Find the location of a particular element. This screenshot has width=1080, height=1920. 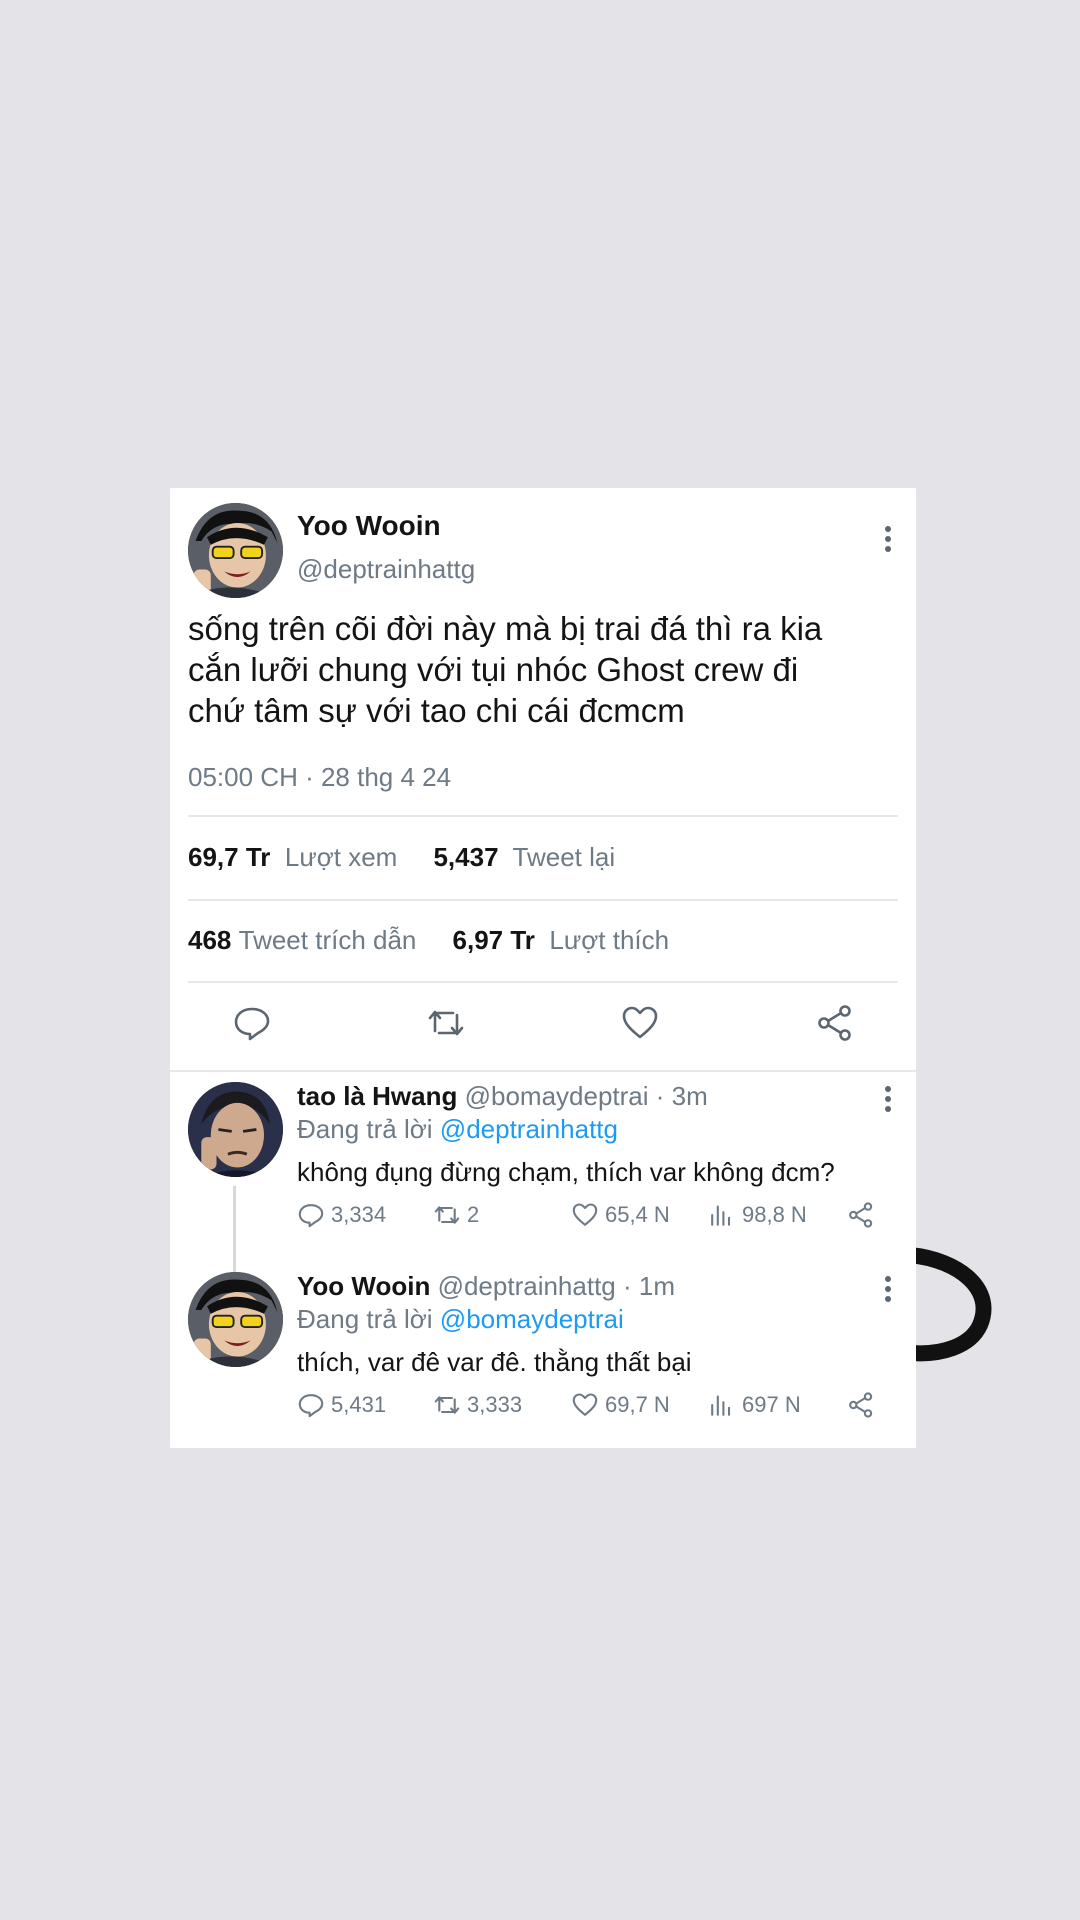

author-avatar is located at coordinates (235, 550).